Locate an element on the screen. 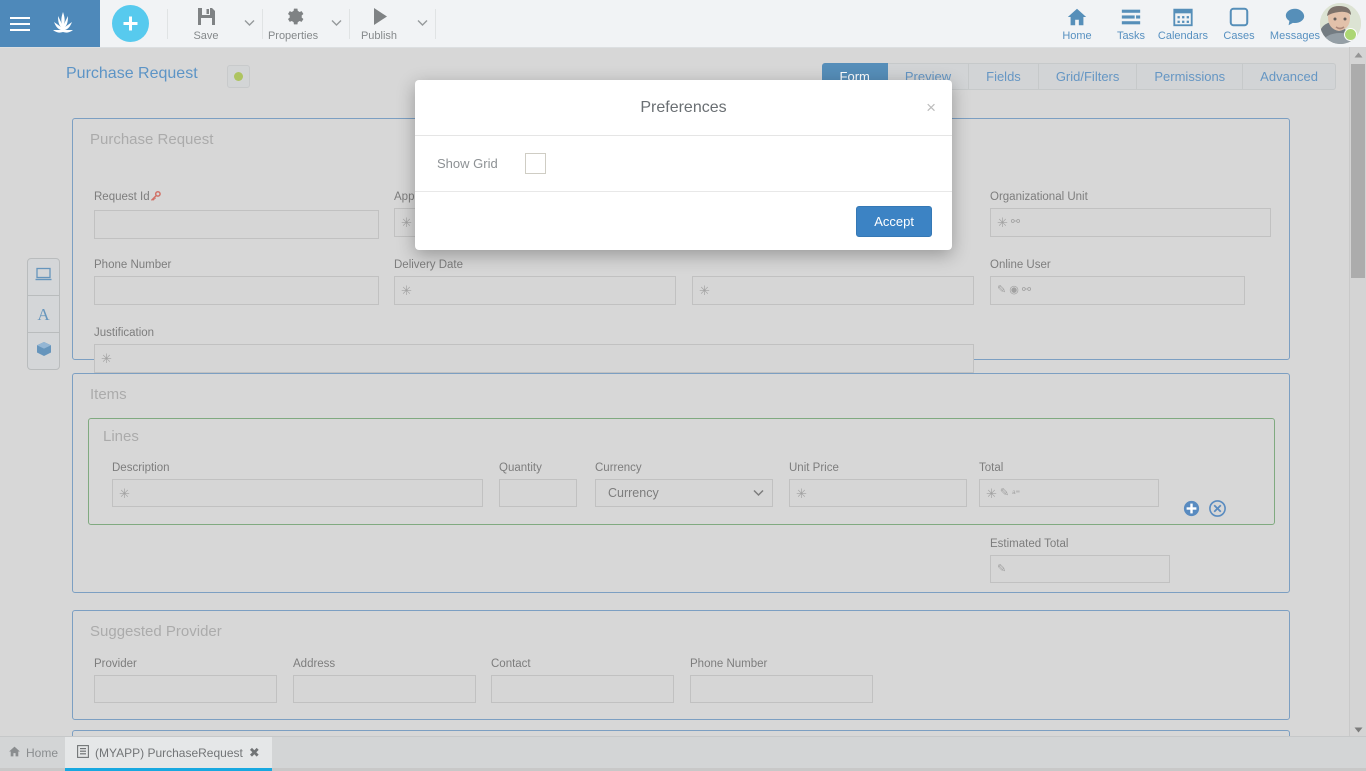 The height and width of the screenshot is (771, 1366). close-icon: × is located at coordinates (931, 107).